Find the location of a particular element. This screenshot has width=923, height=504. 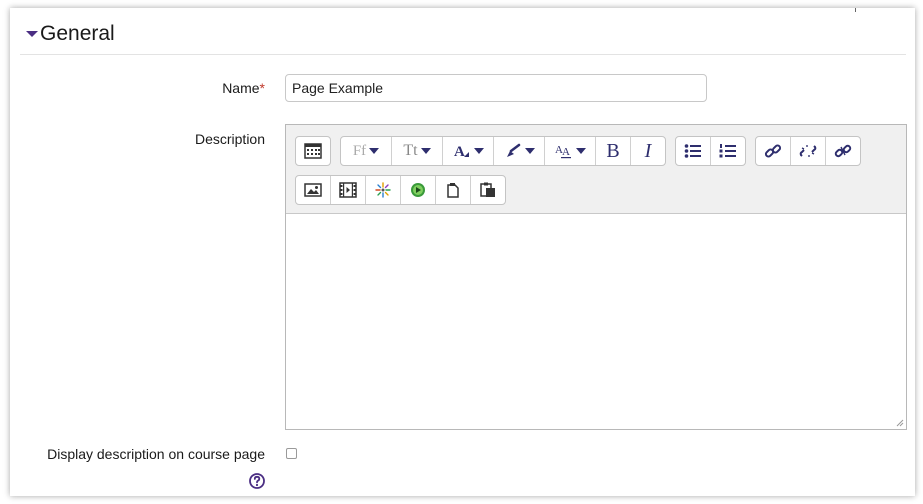

section-general: General is located at coordinates (463, 38).